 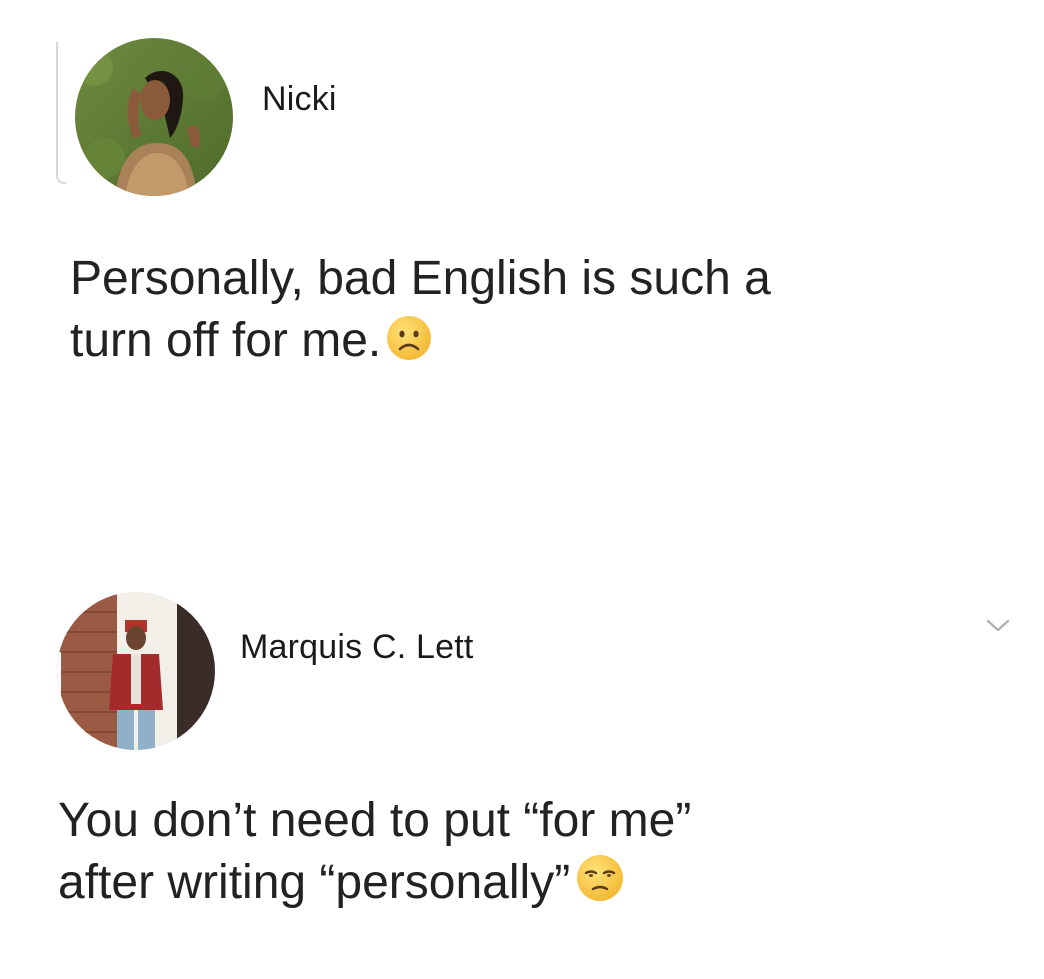 I want to click on post-text-line: after writing “personally”, so click(x=314, y=882).